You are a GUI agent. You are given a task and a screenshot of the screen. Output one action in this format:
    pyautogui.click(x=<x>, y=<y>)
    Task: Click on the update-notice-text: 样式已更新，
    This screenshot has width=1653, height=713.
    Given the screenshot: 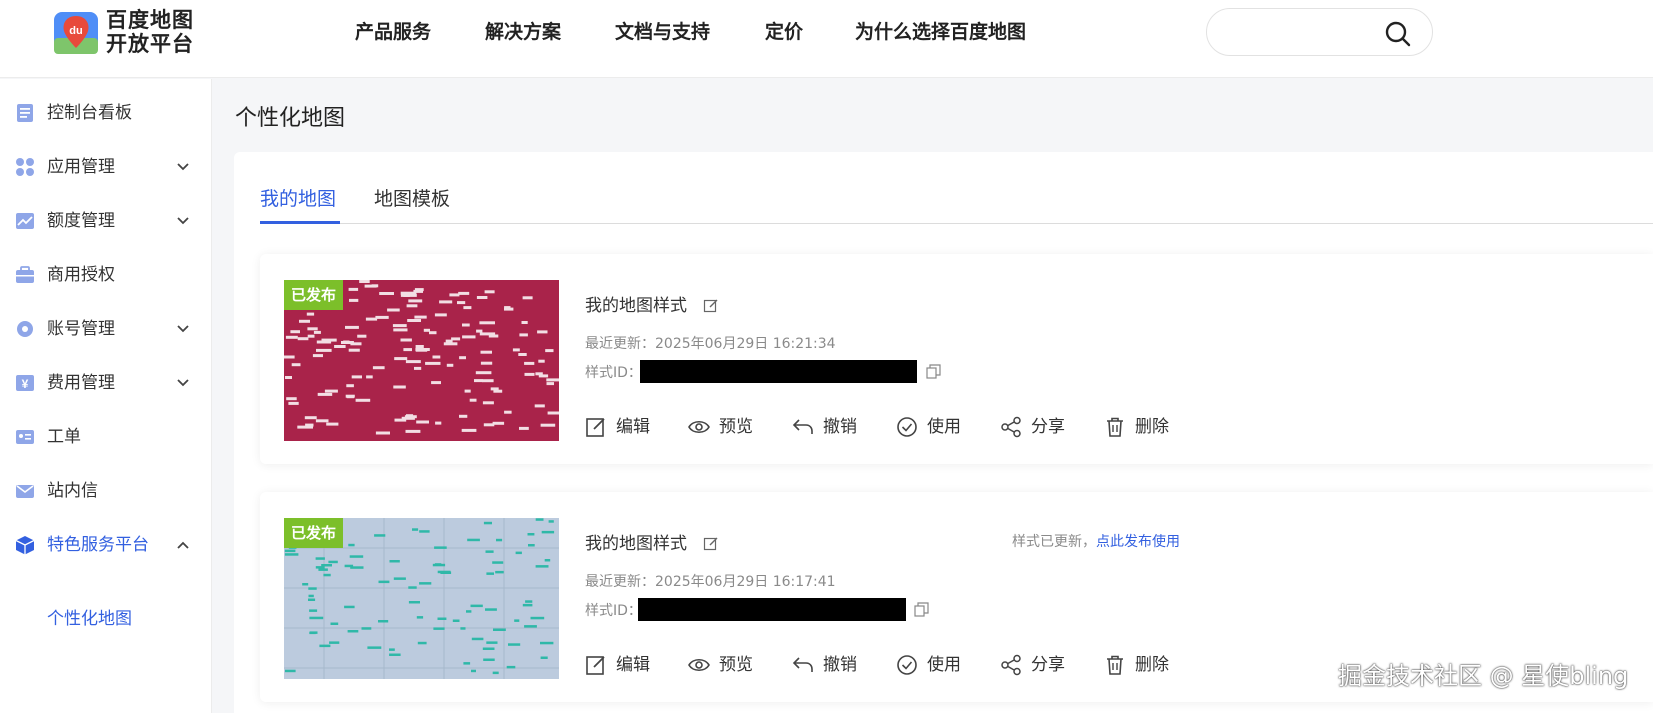 What is the action you would take?
    pyautogui.click(x=1054, y=542)
    